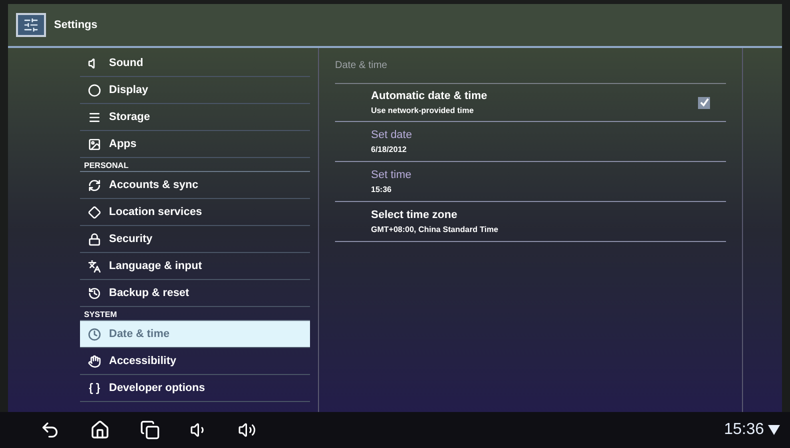  What do you see at coordinates (94, 185) in the screenshot?
I see `sync-icon` at bounding box center [94, 185].